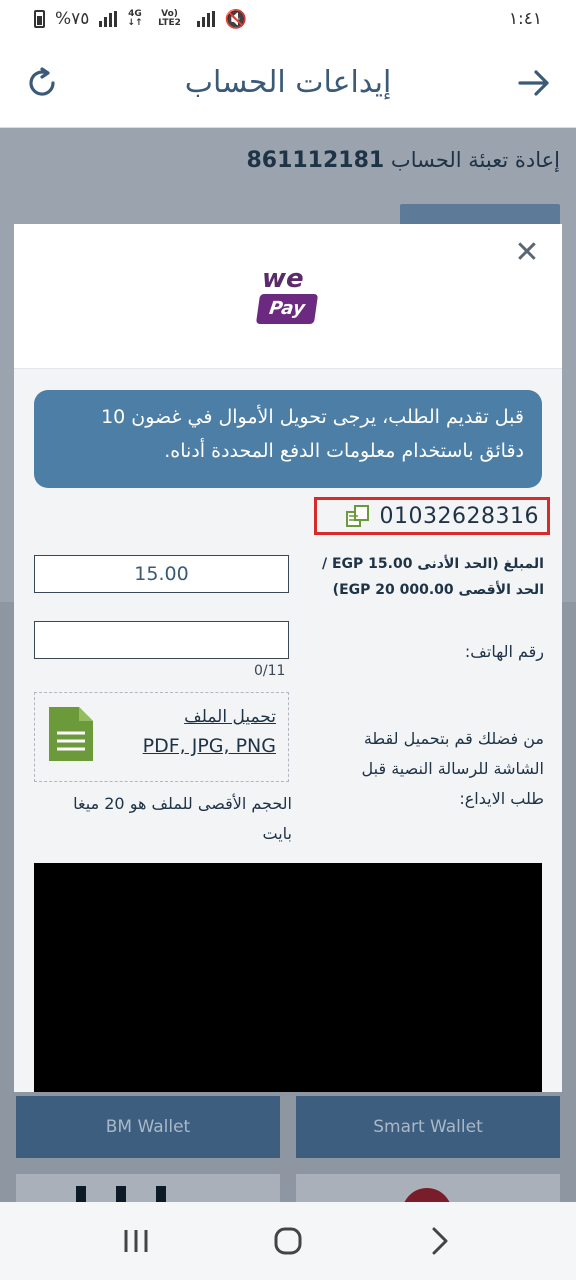  Describe the element at coordinates (534, 83) in the screenshot. I see `arrow-right-icon` at that location.